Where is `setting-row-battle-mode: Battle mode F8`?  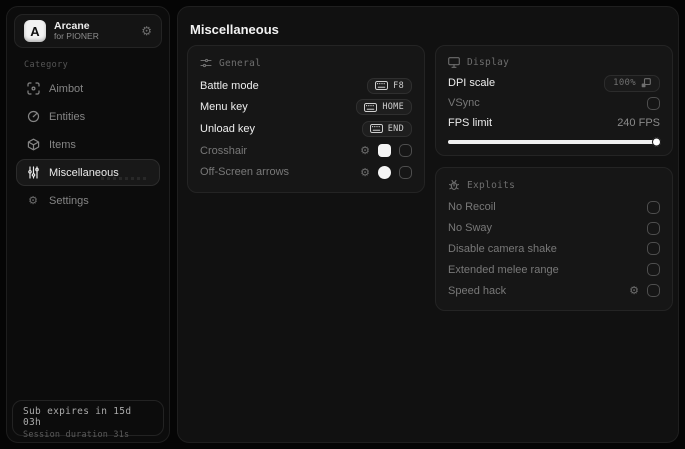
setting-row-battle-mode: Battle mode F8 is located at coordinates (306, 86).